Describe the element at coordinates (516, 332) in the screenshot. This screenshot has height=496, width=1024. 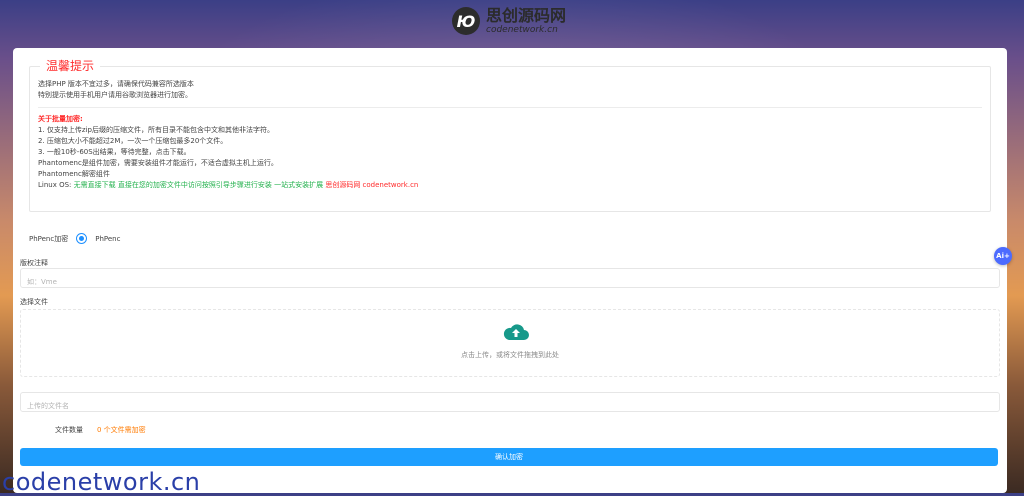
I see `cloud-upload-icon` at that location.